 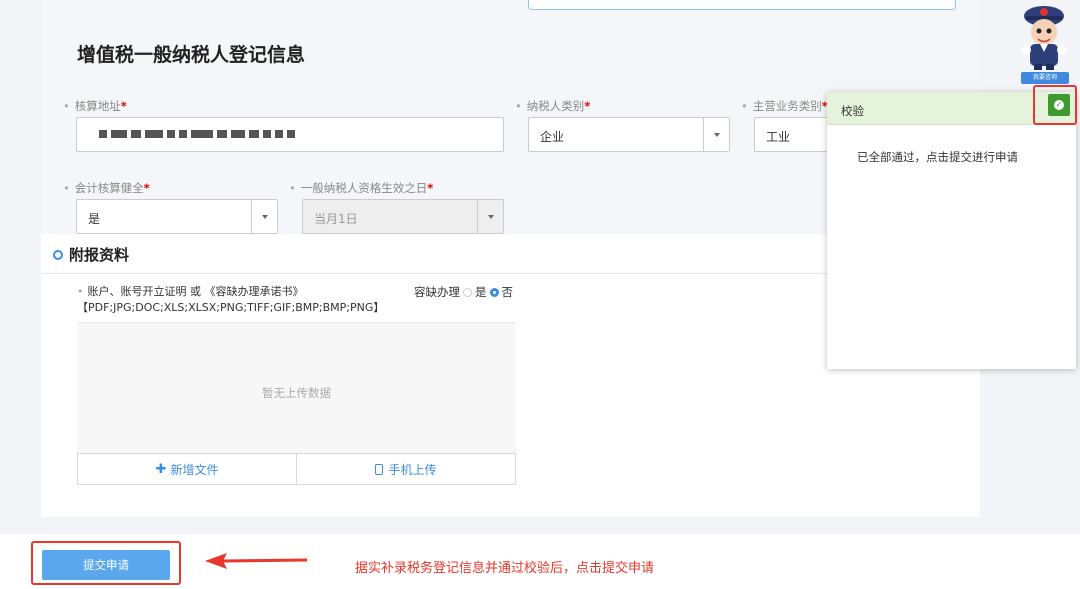 What do you see at coordinates (379, 469) in the screenshot?
I see `phone-icon` at bounding box center [379, 469].